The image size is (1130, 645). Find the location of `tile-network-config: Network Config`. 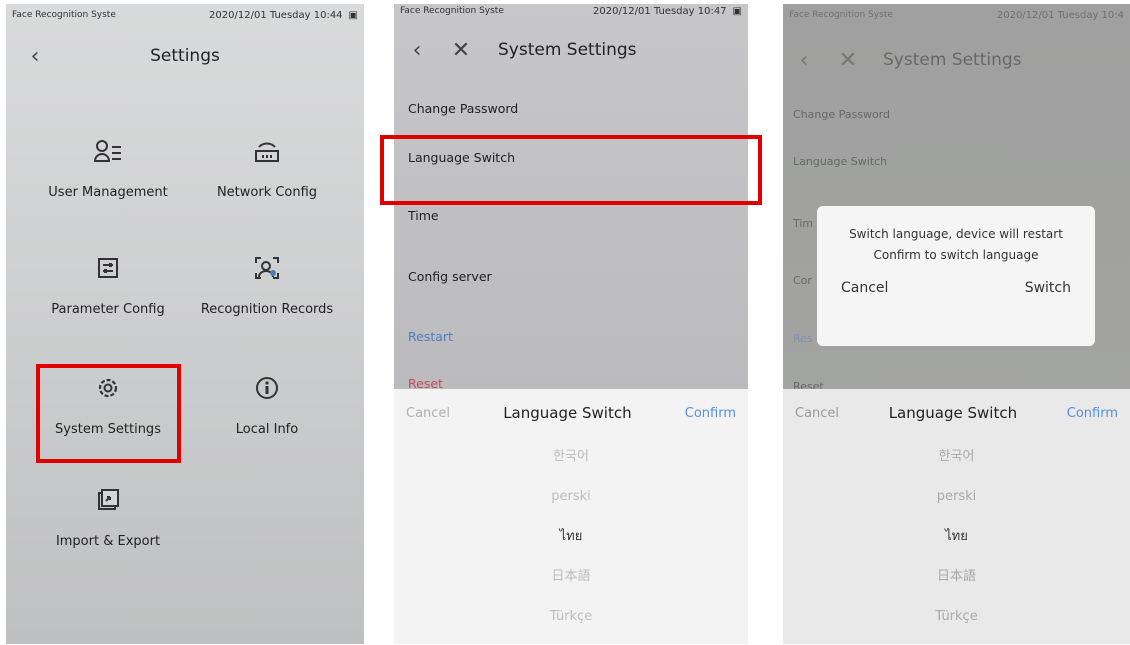

tile-network-config: Network Config is located at coordinates (267, 169).